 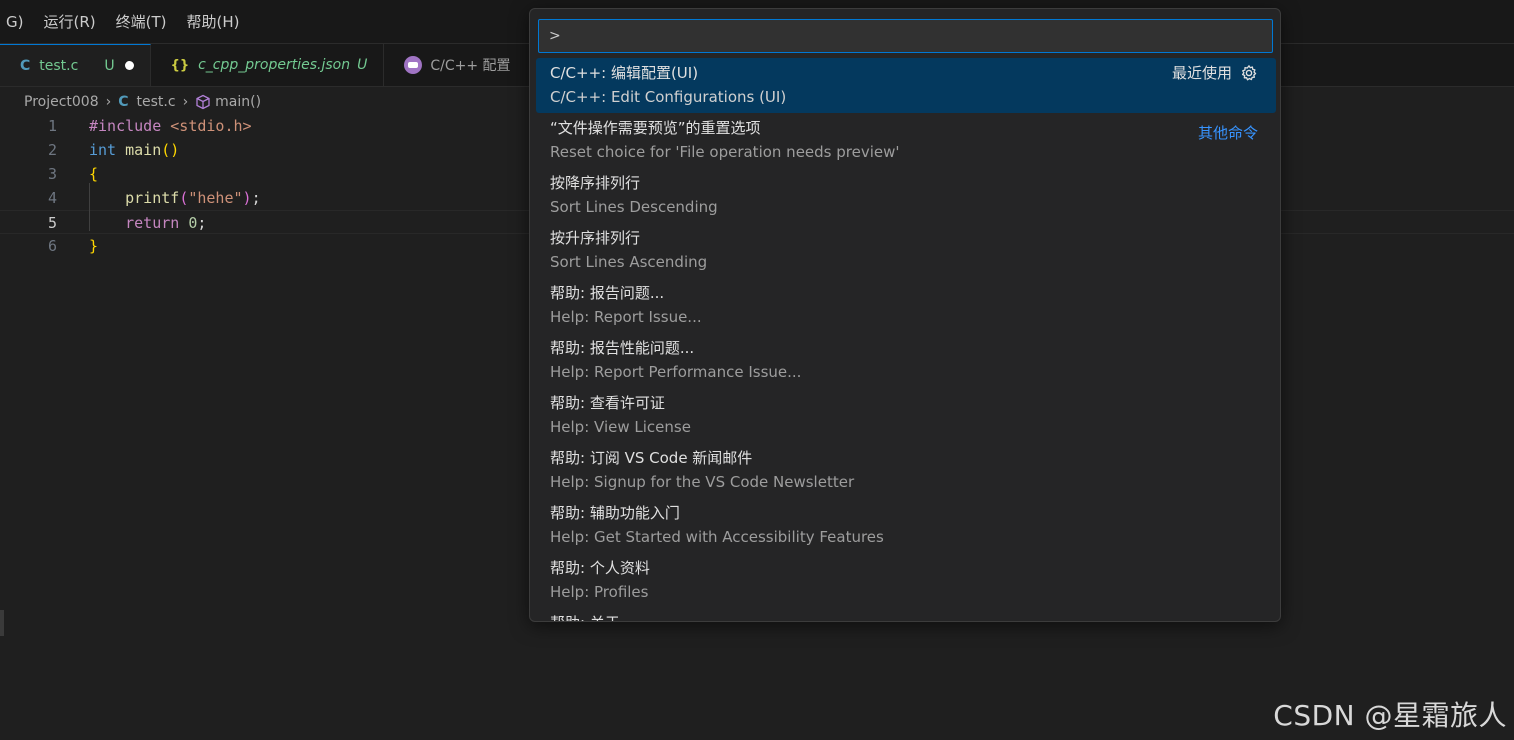 What do you see at coordinates (59, 65) in the screenshot?
I see `tab-label: test.c` at bounding box center [59, 65].